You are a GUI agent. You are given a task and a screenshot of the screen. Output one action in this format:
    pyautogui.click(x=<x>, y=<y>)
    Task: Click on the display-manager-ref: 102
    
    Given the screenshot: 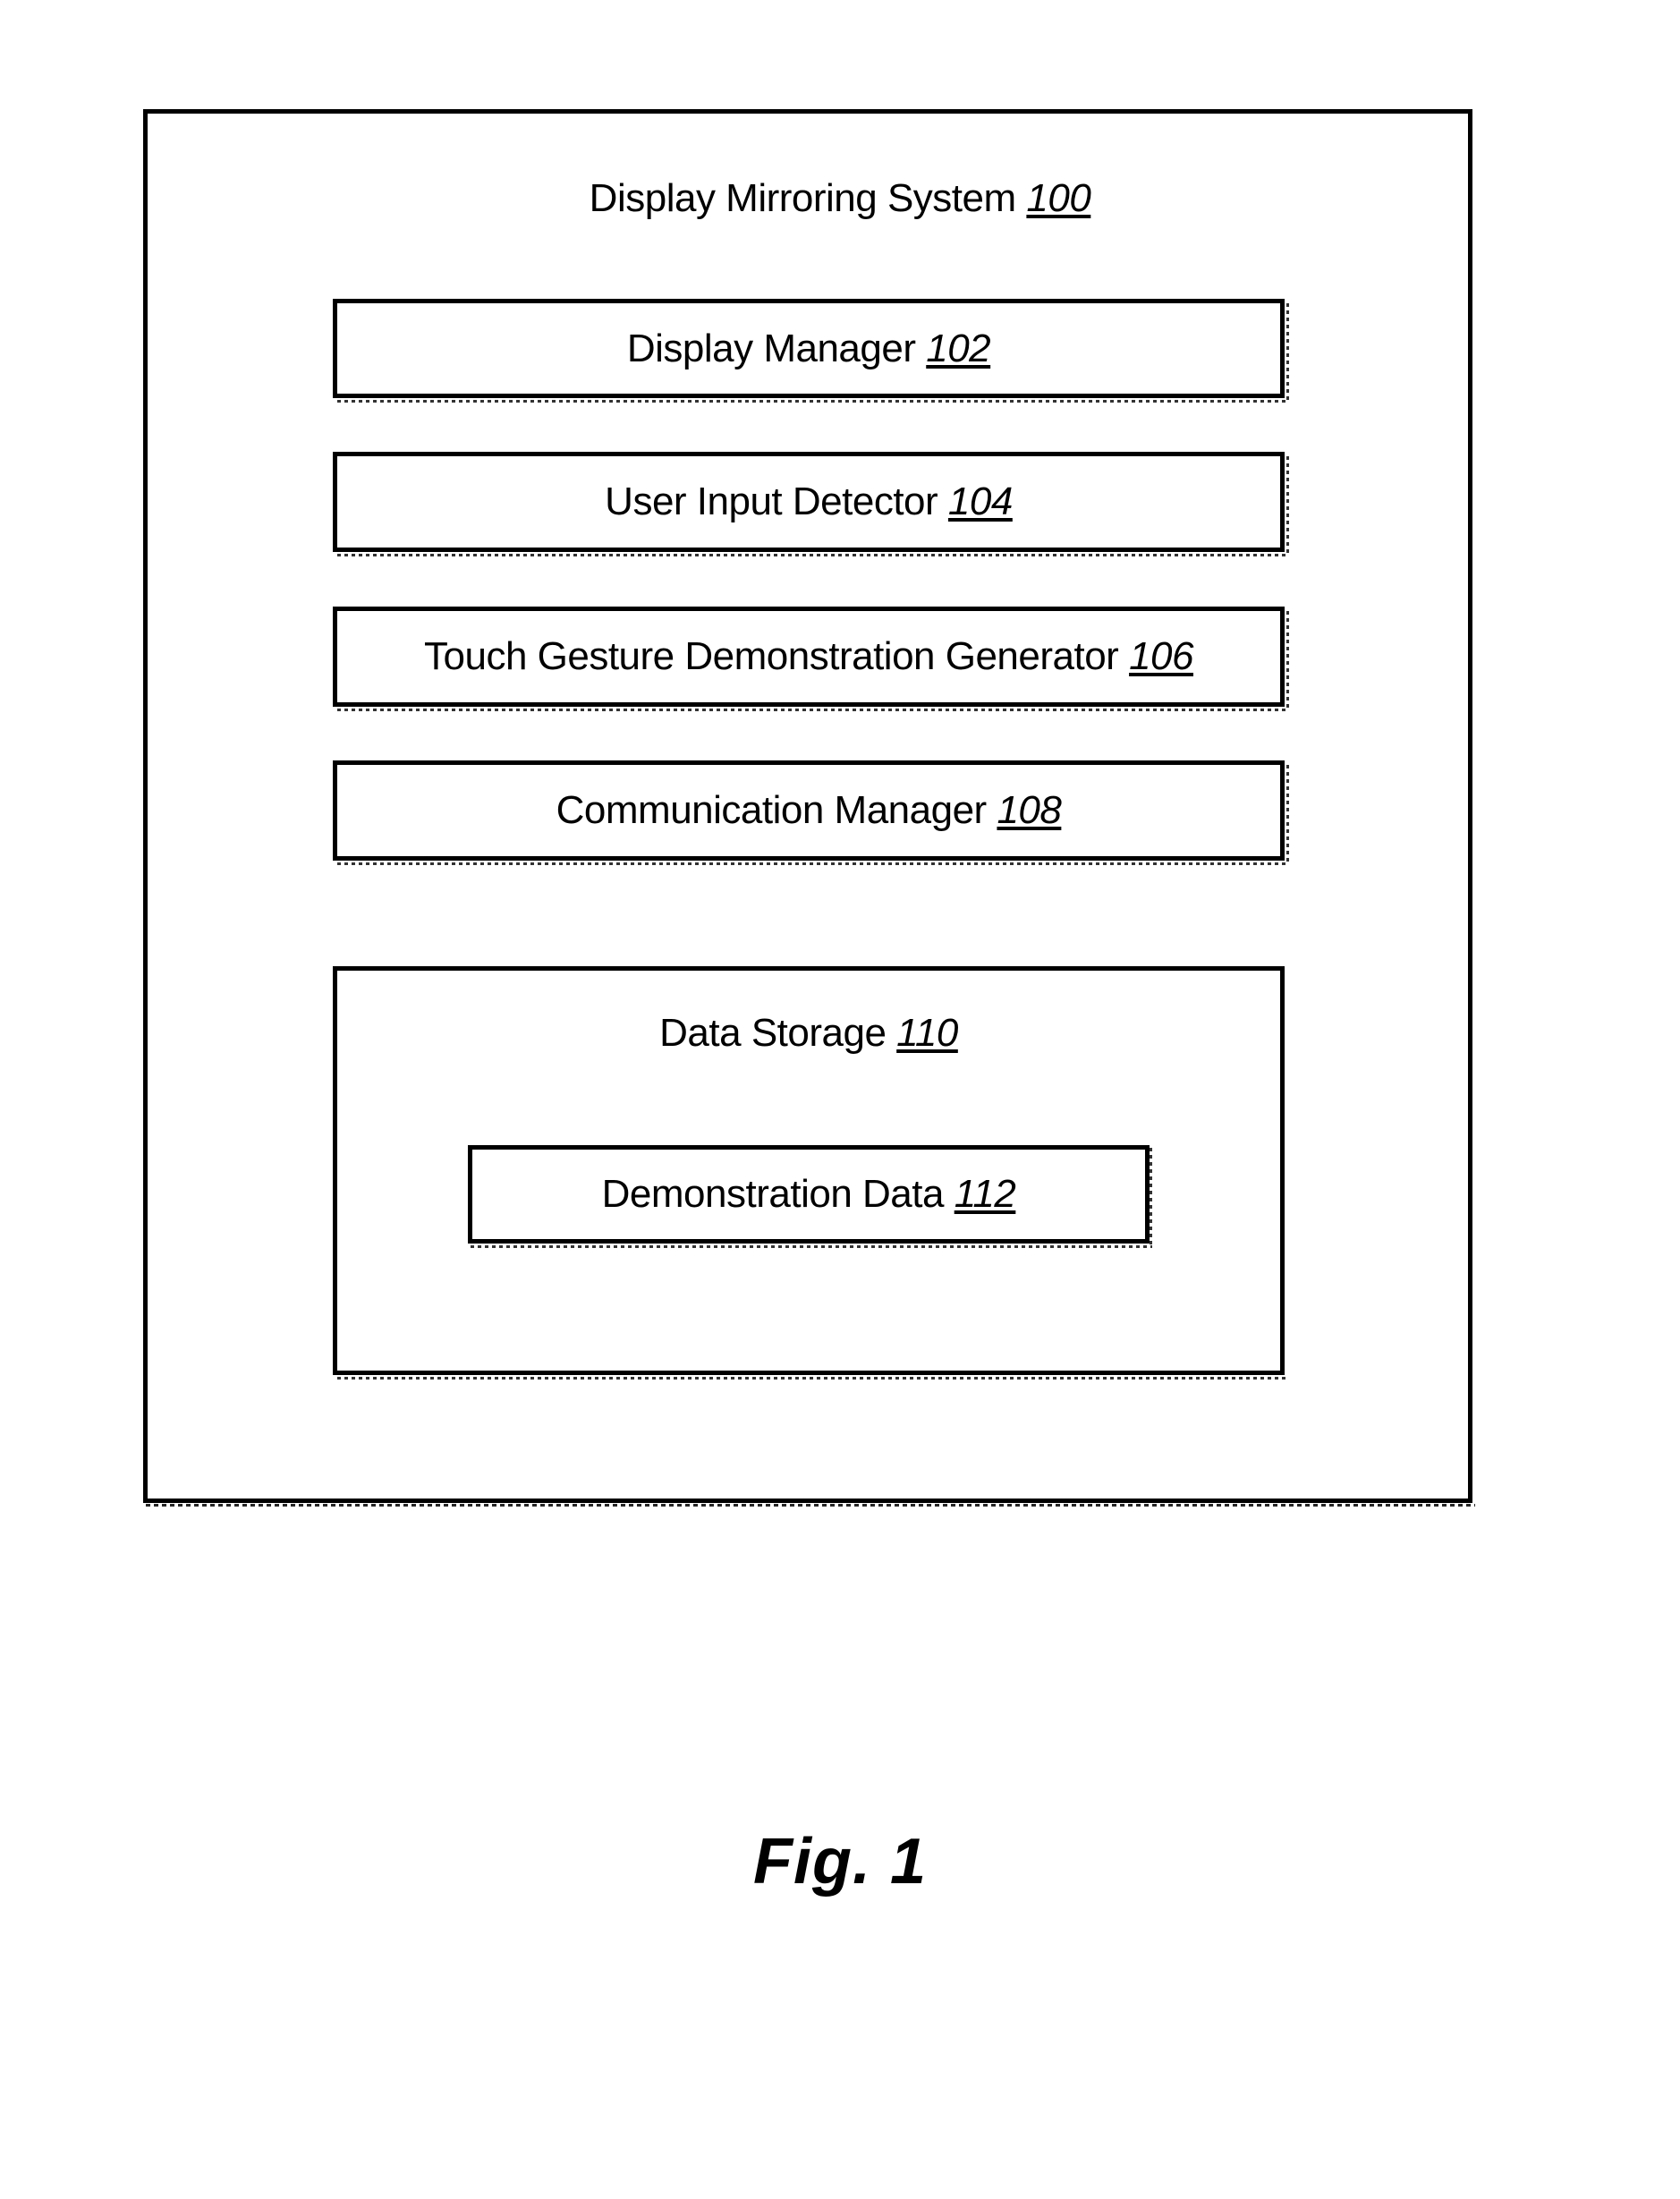 What is the action you would take?
    pyautogui.click(x=958, y=348)
    